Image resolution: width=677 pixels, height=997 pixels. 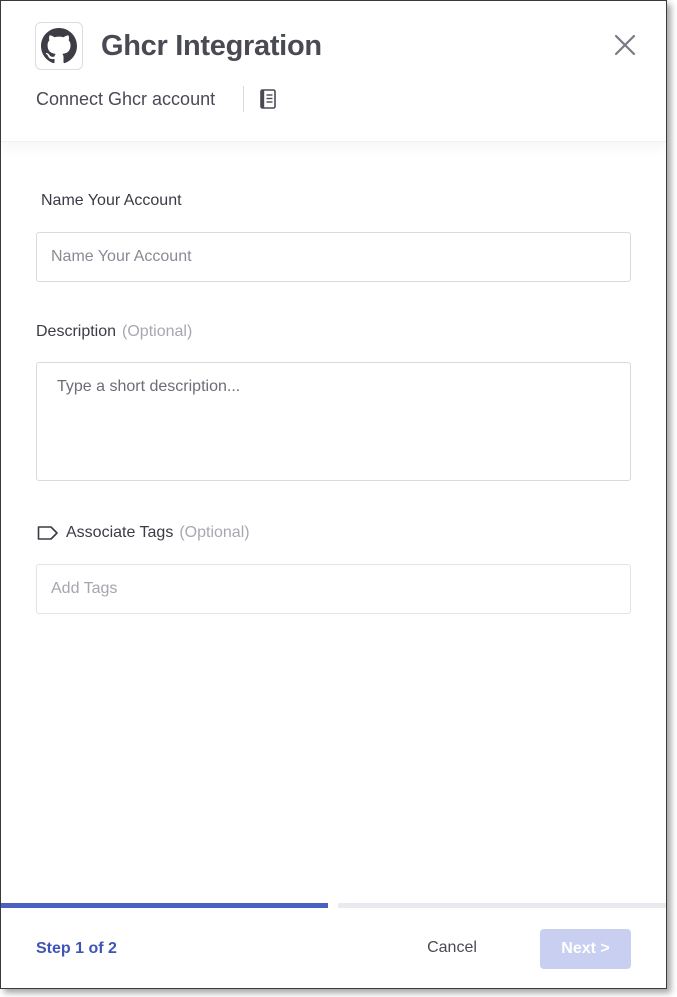 I want to click on tags-input, so click(x=333, y=589).